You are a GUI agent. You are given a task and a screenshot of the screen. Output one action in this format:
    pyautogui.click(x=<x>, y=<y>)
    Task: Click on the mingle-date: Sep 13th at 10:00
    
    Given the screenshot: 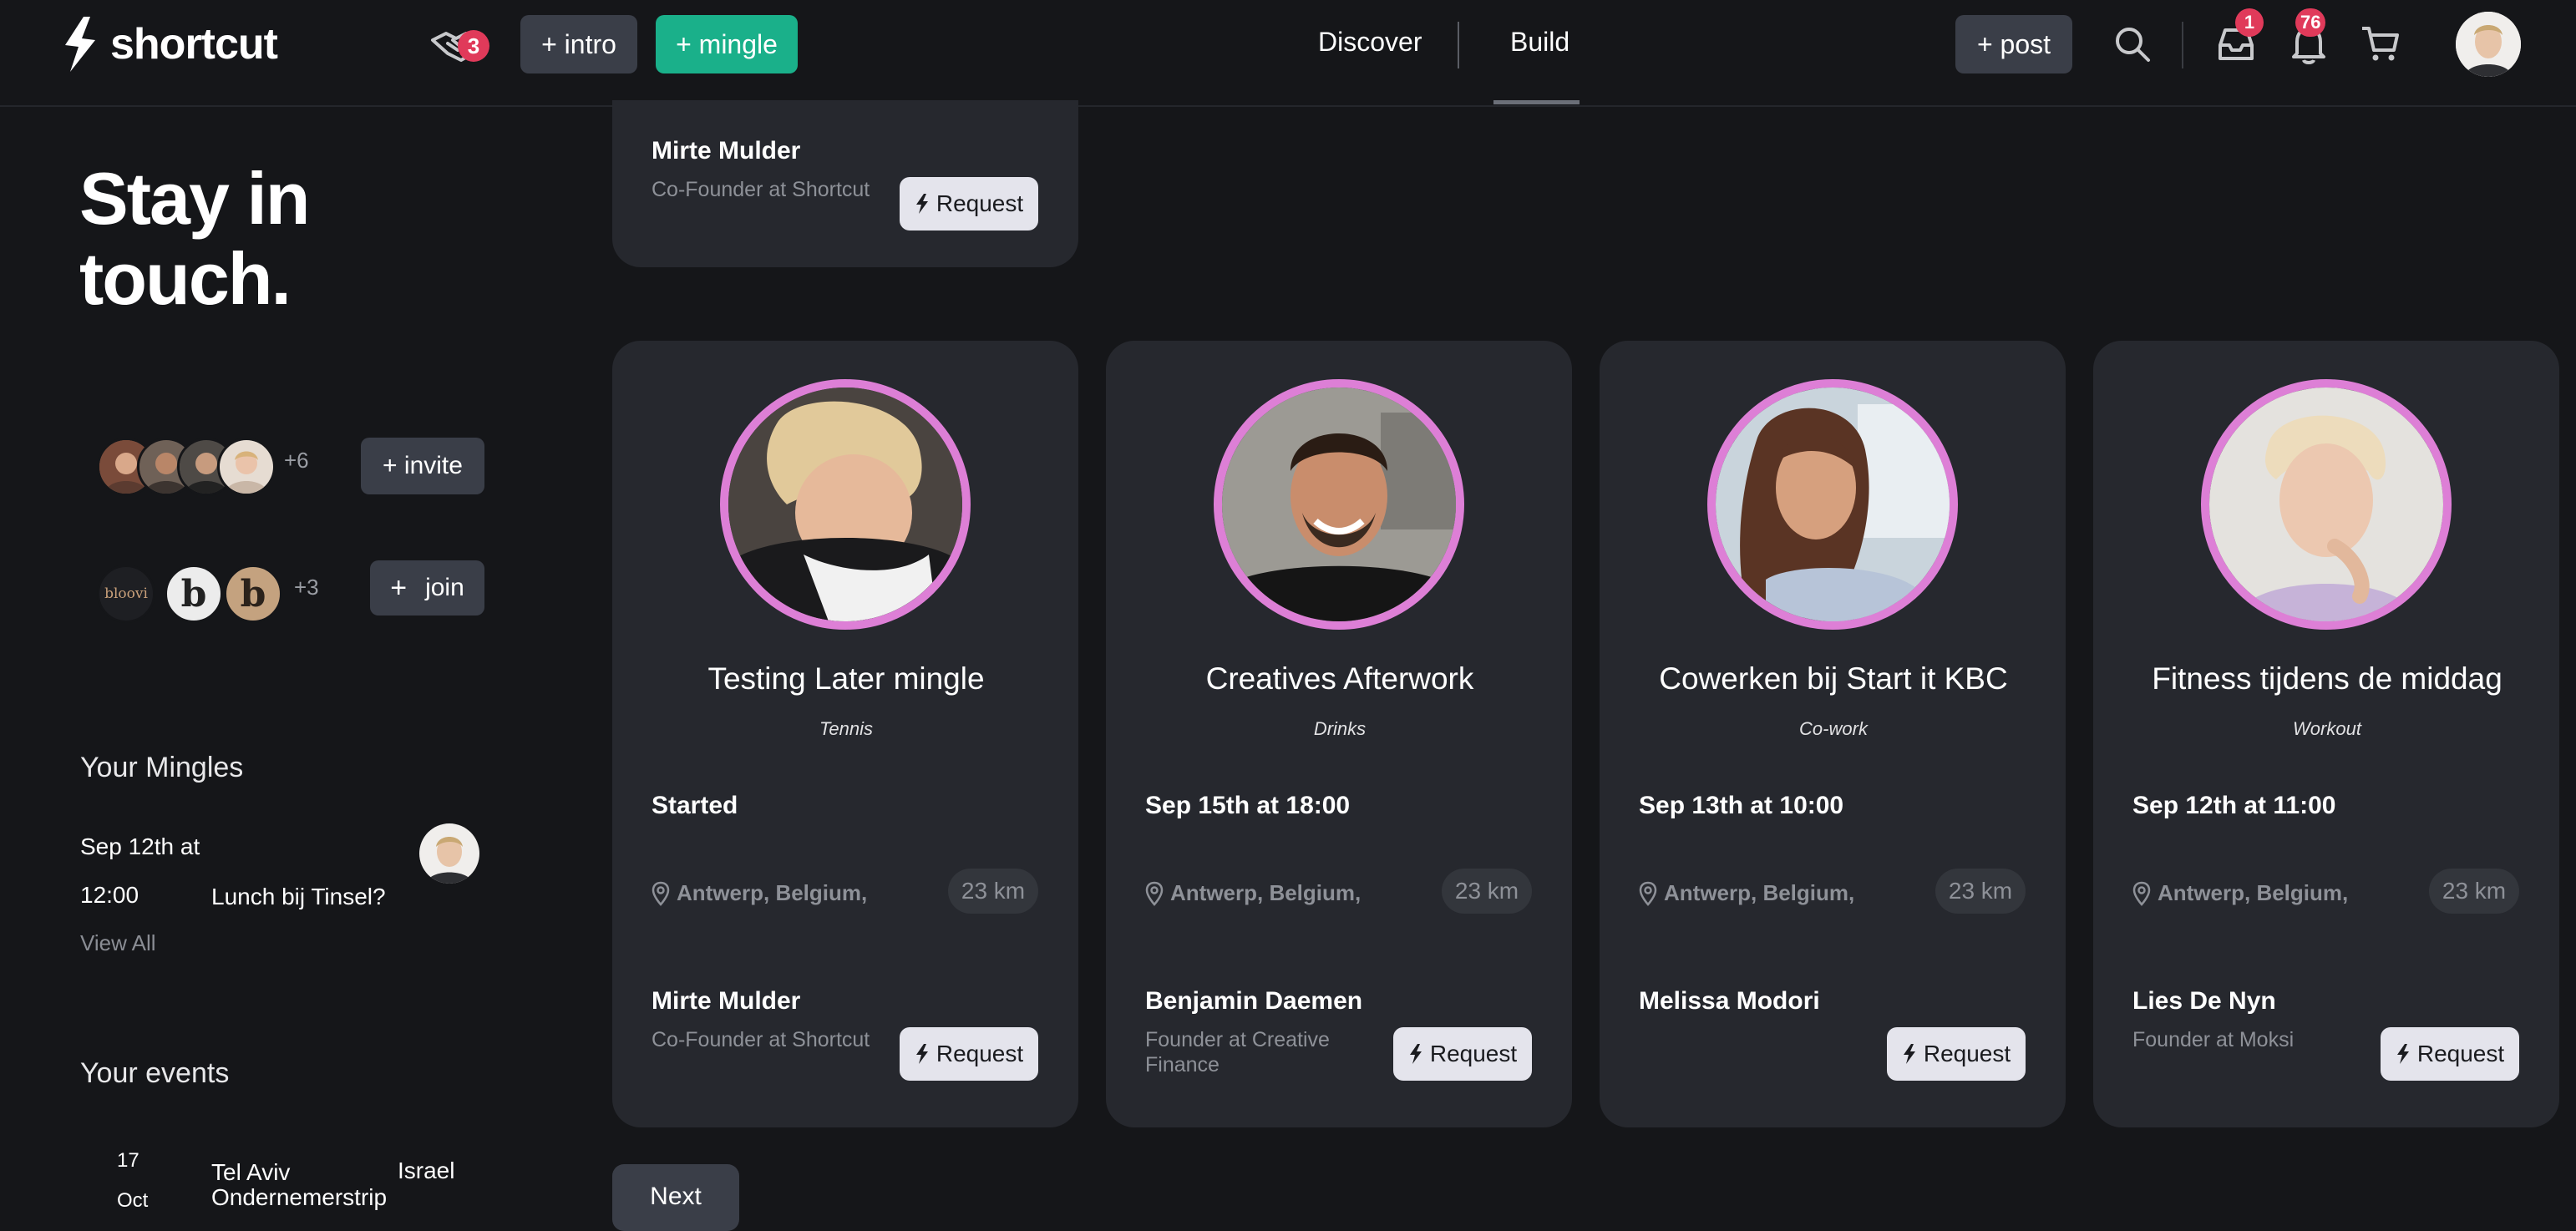 What is the action you would take?
    pyautogui.click(x=1742, y=805)
    